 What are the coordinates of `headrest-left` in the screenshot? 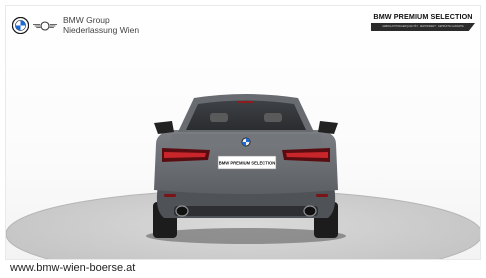 It's located at (219, 117).